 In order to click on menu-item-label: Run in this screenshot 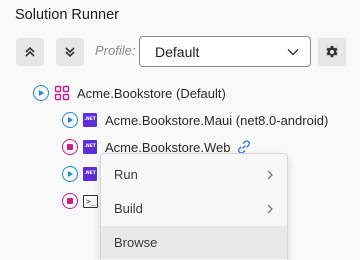, I will do `click(126, 174)`.